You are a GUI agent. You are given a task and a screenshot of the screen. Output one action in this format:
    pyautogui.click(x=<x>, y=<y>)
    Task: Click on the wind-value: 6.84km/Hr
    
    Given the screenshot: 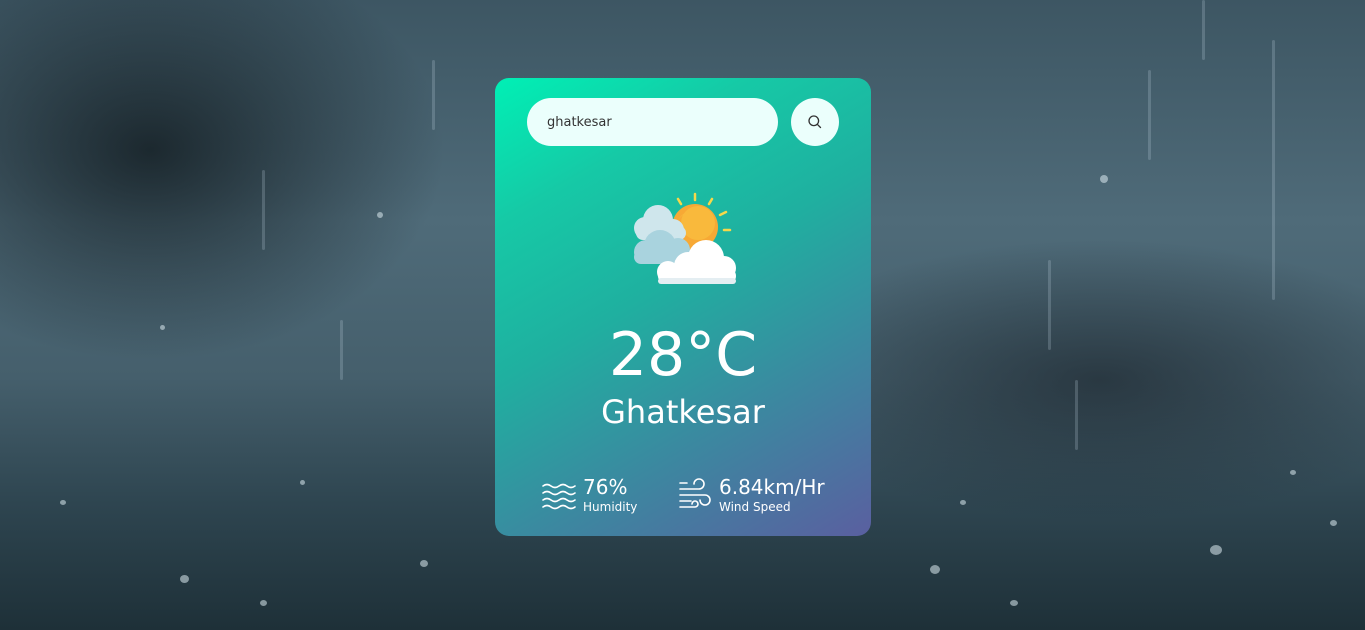 What is the action you would take?
    pyautogui.click(x=772, y=487)
    